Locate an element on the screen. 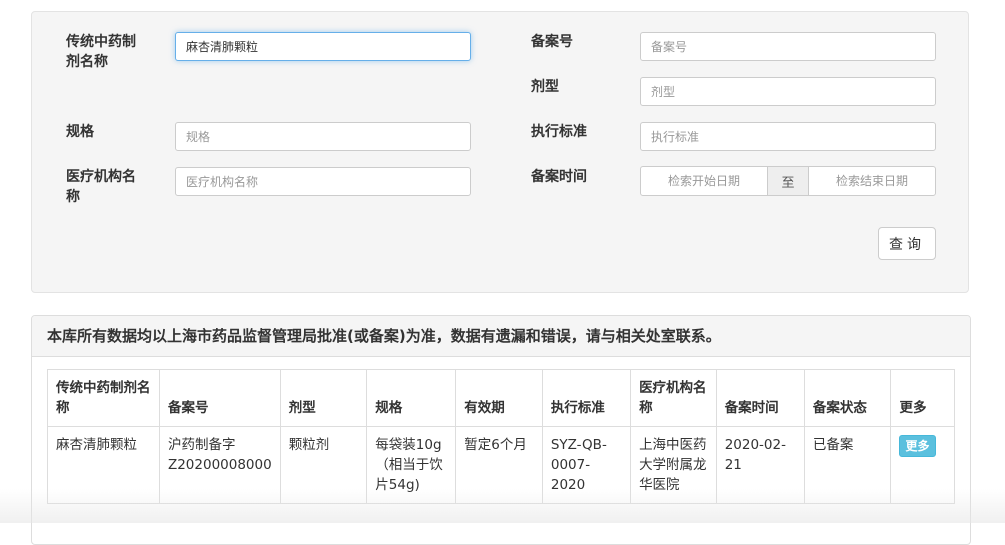  col-header-more: 更多 is located at coordinates (922, 398).